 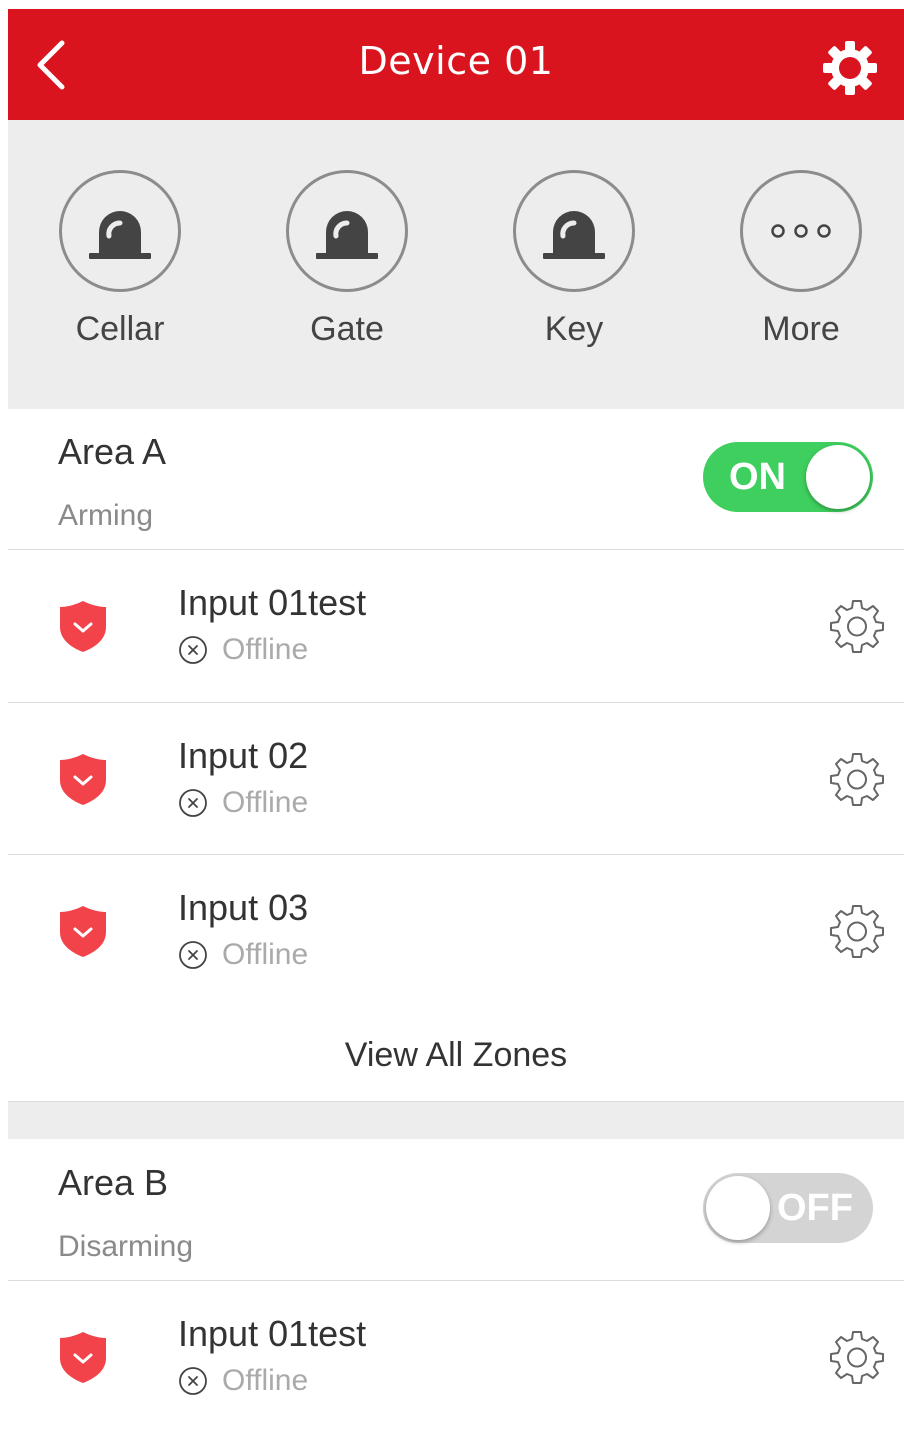 What do you see at coordinates (456, 1120) in the screenshot?
I see `section-gap` at bounding box center [456, 1120].